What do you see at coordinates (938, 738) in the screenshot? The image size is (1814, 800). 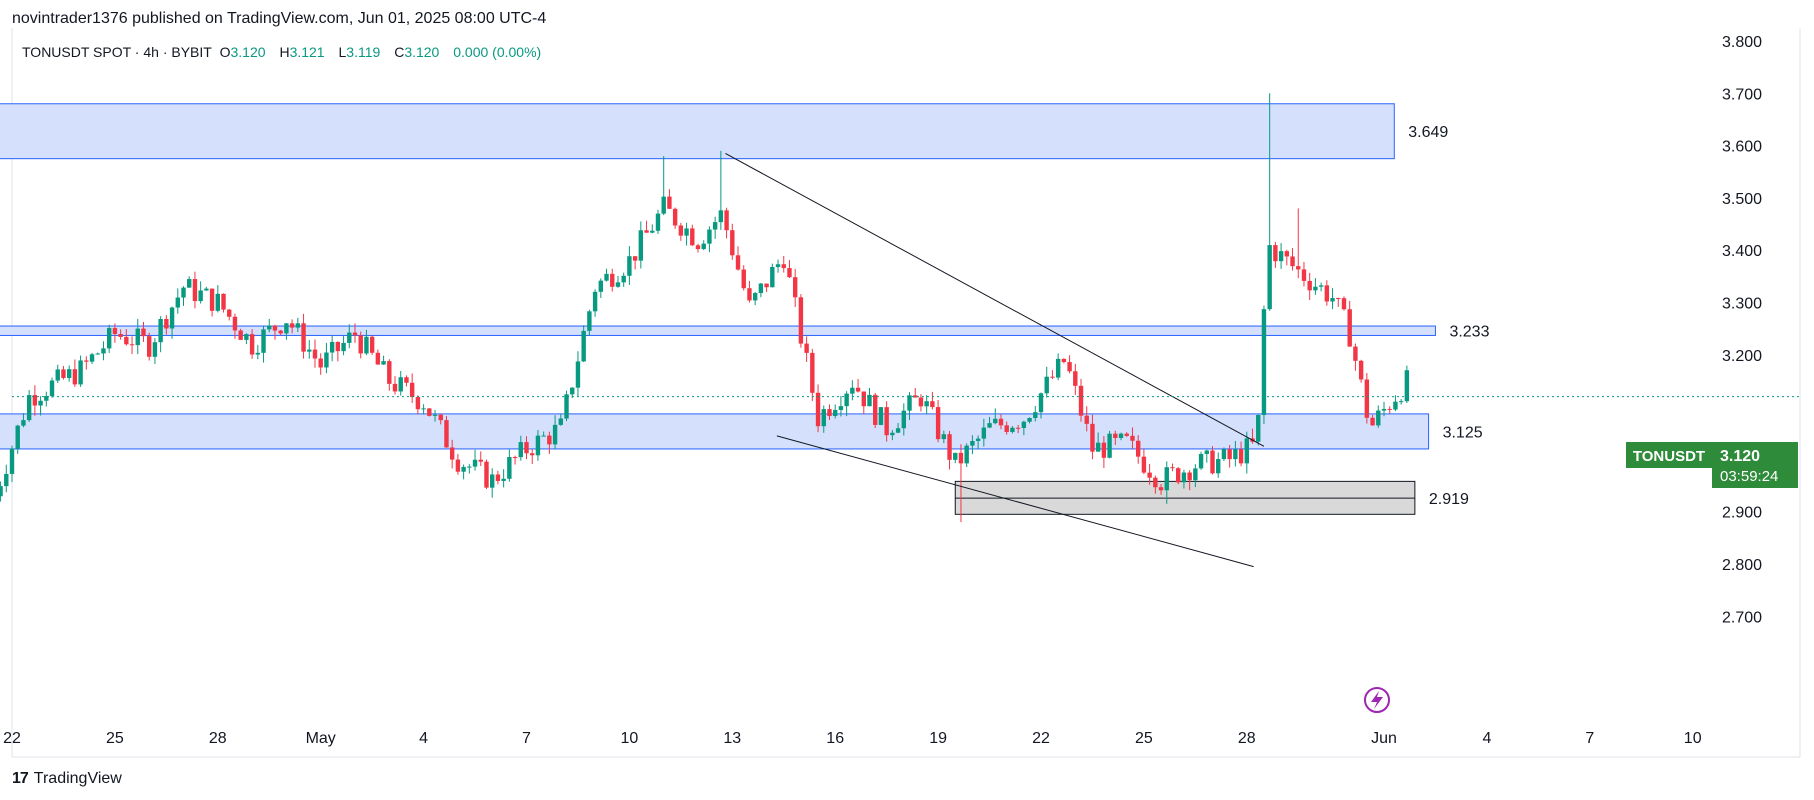 I see `x-tick-label: 19` at bounding box center [938, 738].